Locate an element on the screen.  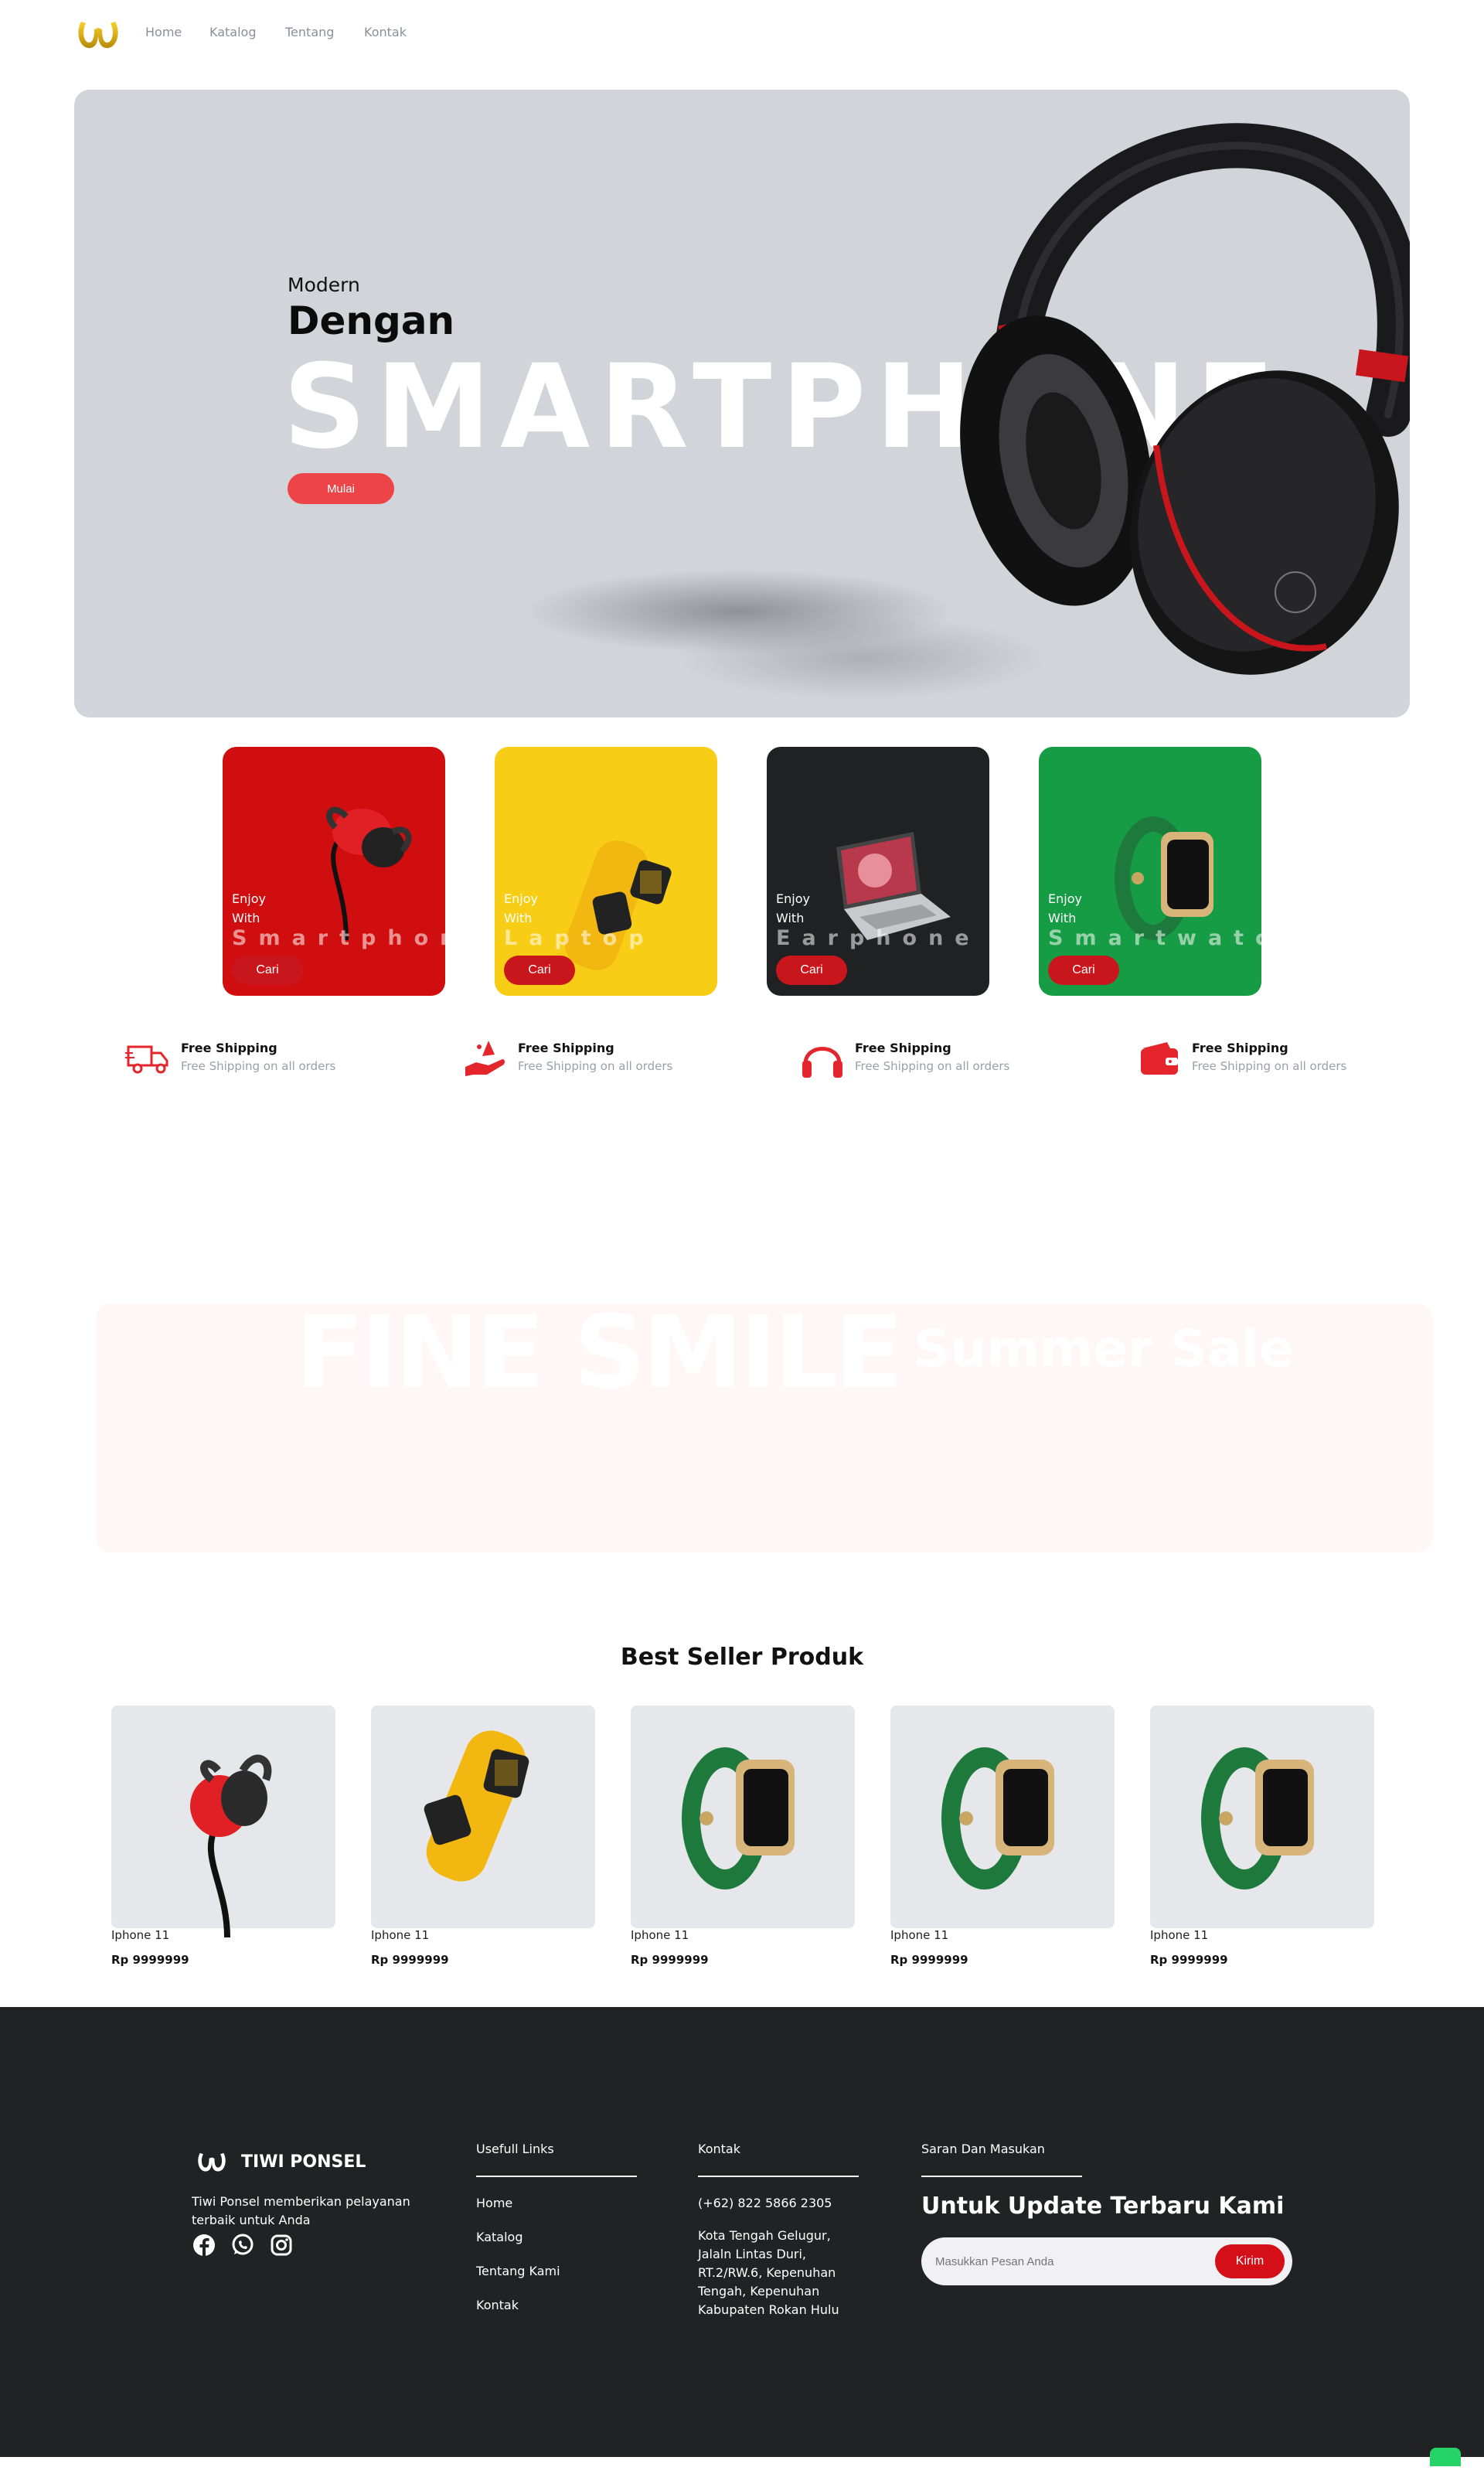
logo-icon is located at coordinates (98, 34).